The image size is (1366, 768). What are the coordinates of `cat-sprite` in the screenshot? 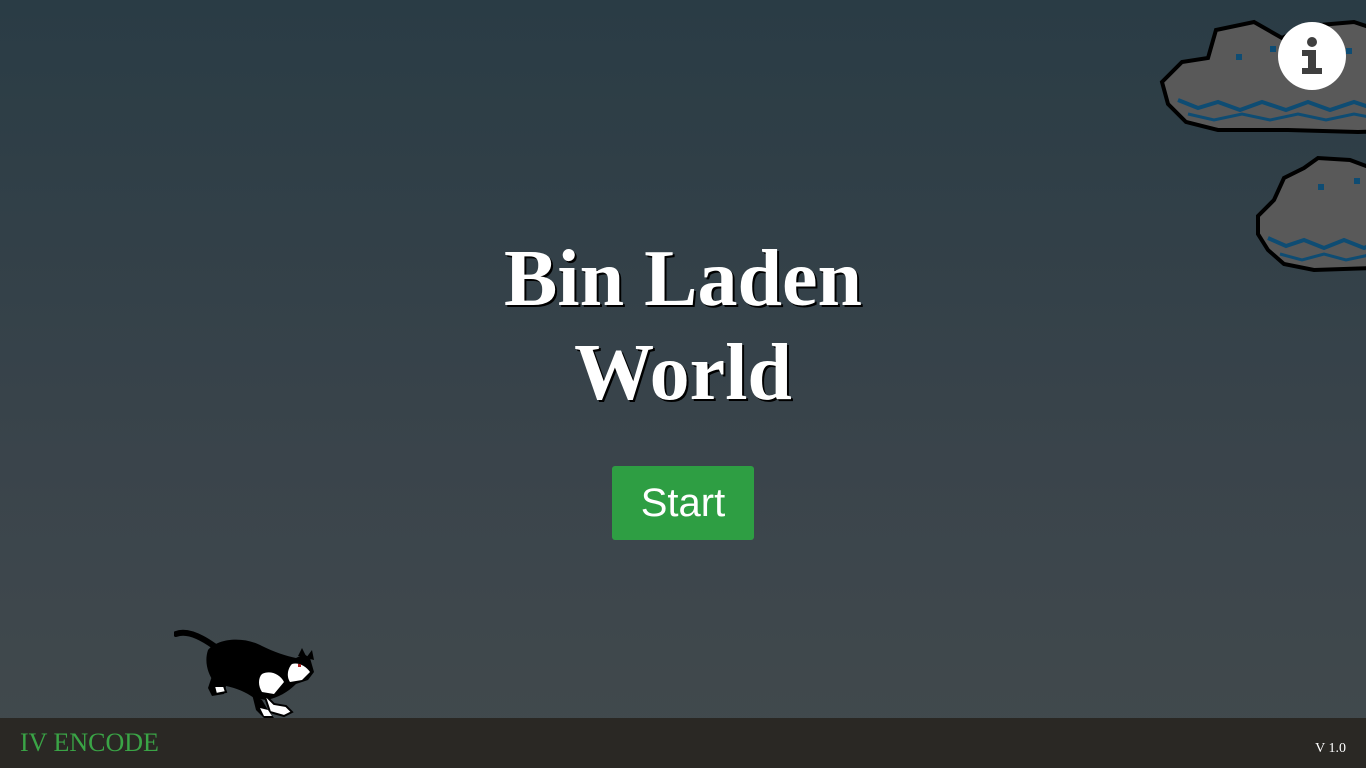 It's located at (246, 673).